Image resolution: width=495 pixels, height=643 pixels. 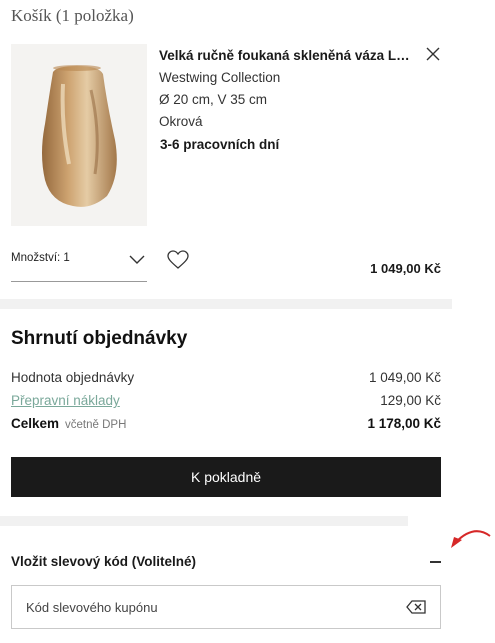 I want to click on quantity-select: Množství: 1, so click(x=79, y=262).